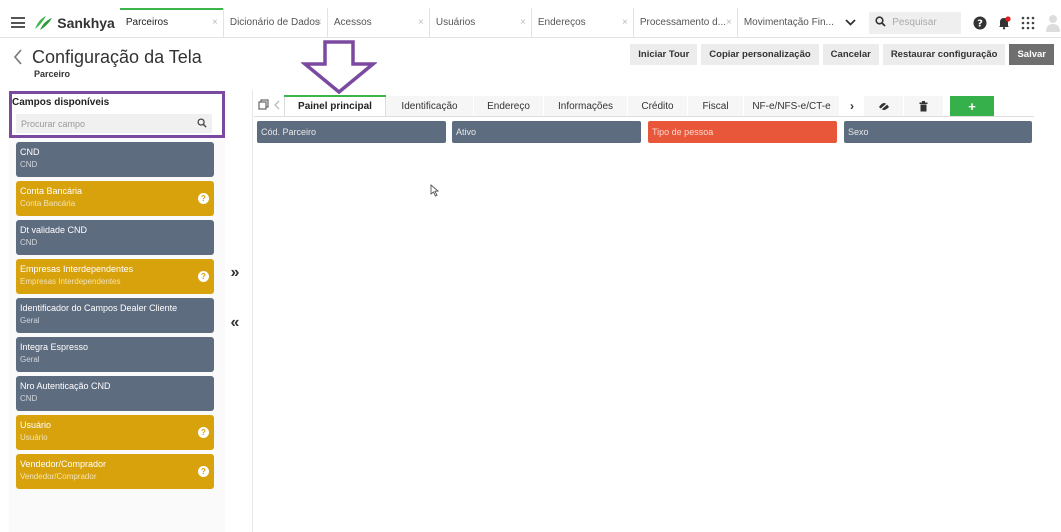 The width and height of the screenshot is (1061, 532). Describe the element at coordinates (792, 106) in the screenshot. I see `tab-nfe-nfse-cte: NF-e/NFS-e/CT-e` at that location.